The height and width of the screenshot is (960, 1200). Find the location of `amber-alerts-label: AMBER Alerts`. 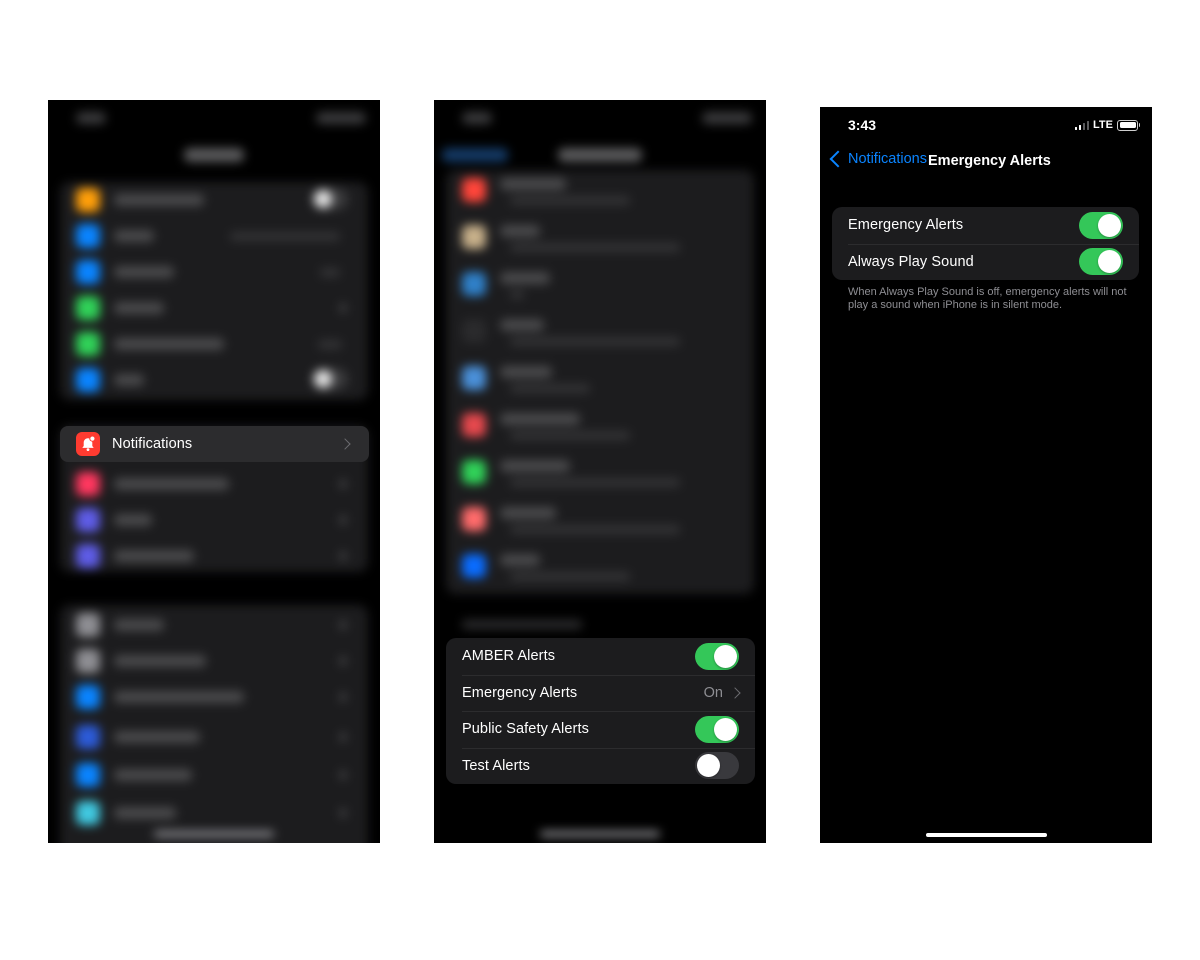

amber-alerts-label: AMBER Alerts is located at coordinates (509, 656).